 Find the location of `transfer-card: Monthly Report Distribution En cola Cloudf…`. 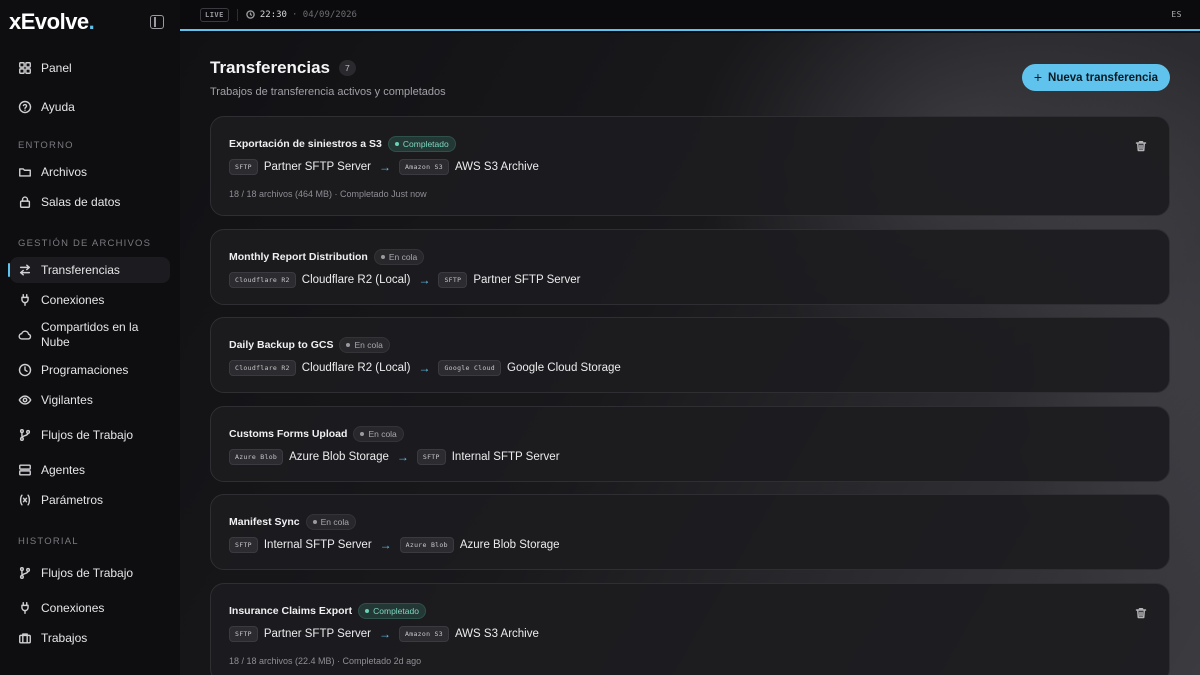

transfer-card: Monthly Report Distribution En cola Cloudf… is located at coordinates (690, 266).